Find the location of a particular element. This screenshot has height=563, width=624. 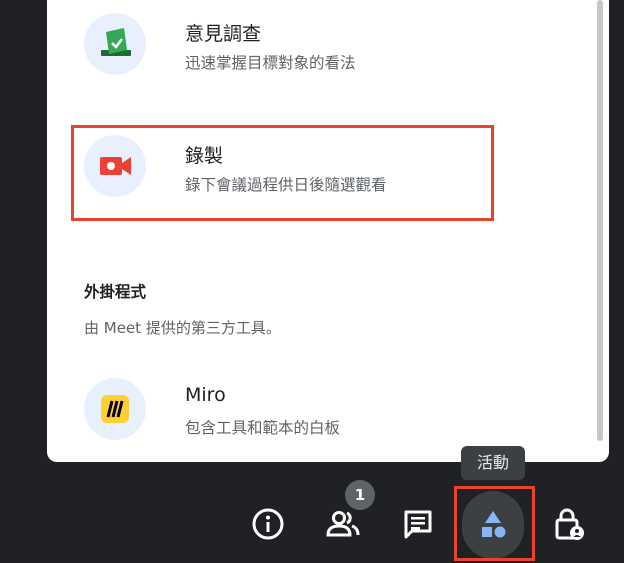

panel-scrollbar is located at coordinates (600, 220).